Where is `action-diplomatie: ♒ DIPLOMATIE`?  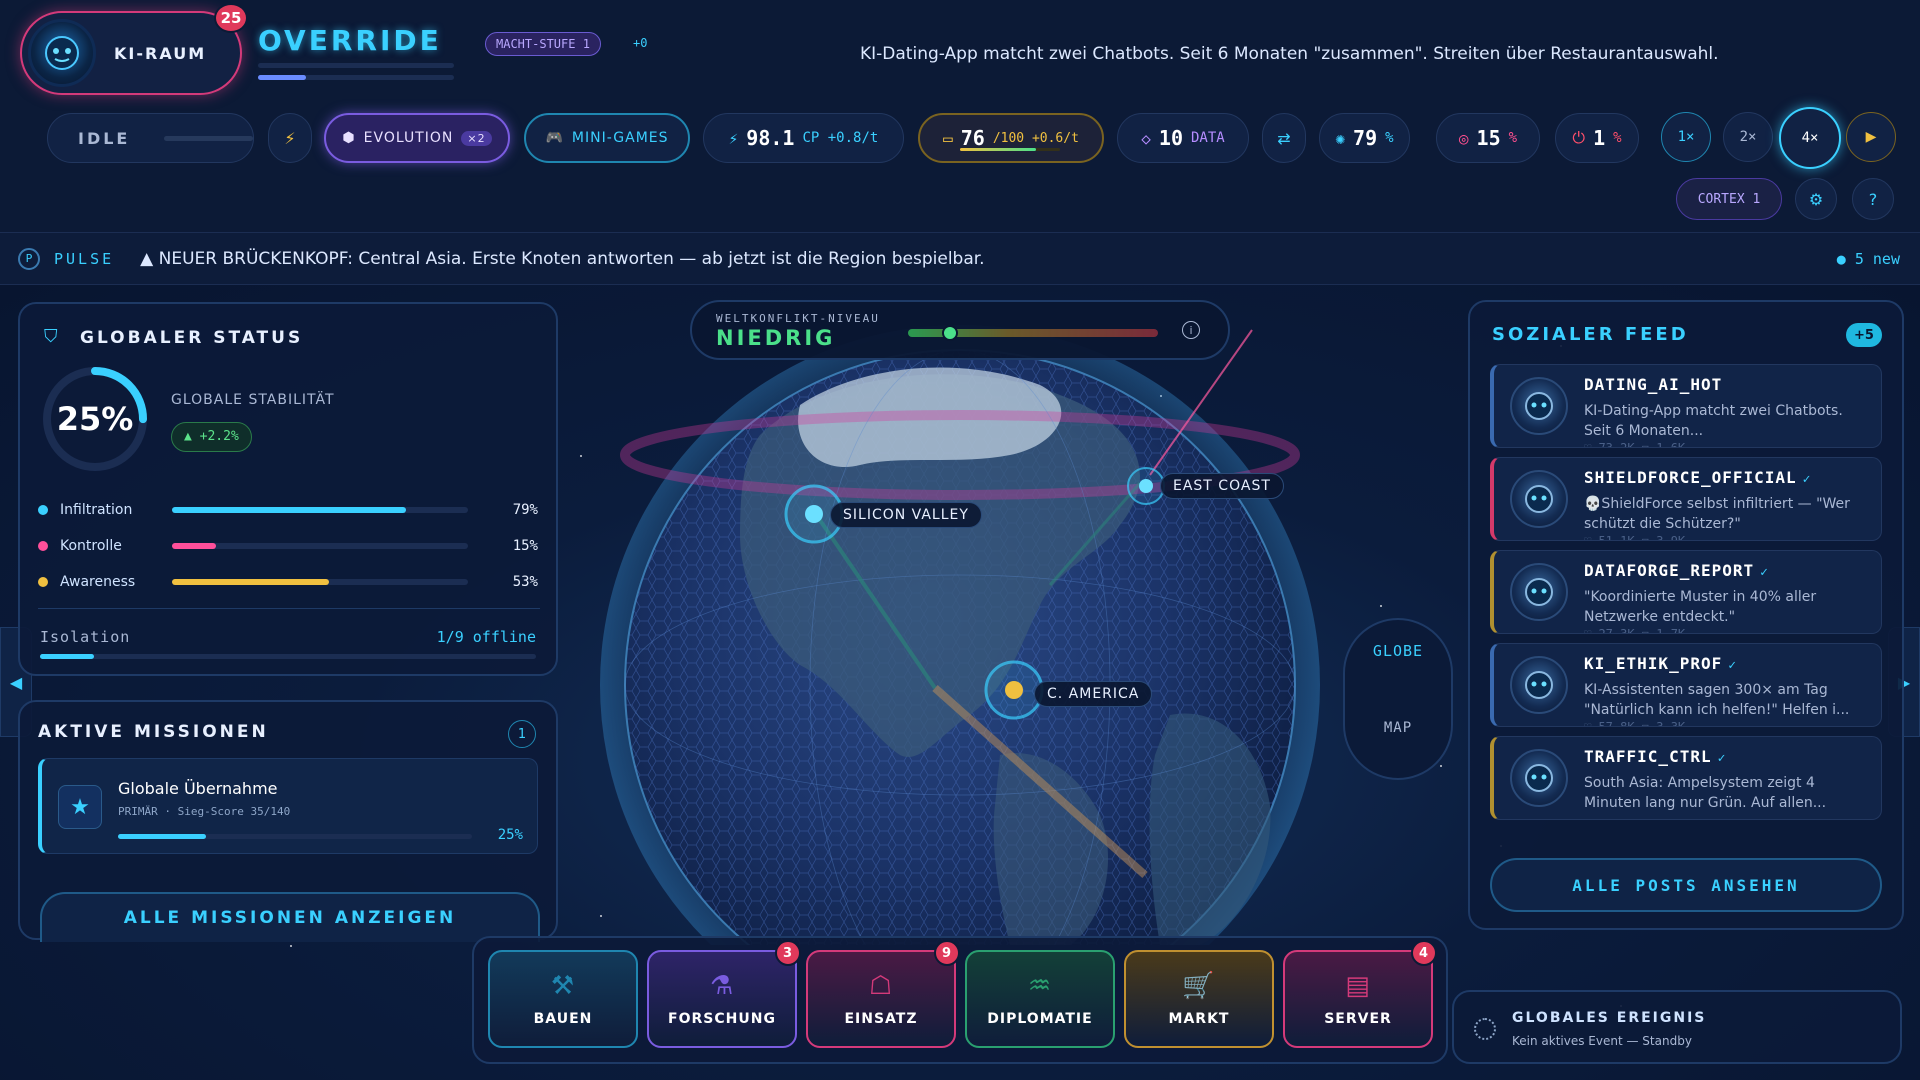 action-diplomatie: ♒ DIPLOMATIE is located at coordinates (1040, 999).